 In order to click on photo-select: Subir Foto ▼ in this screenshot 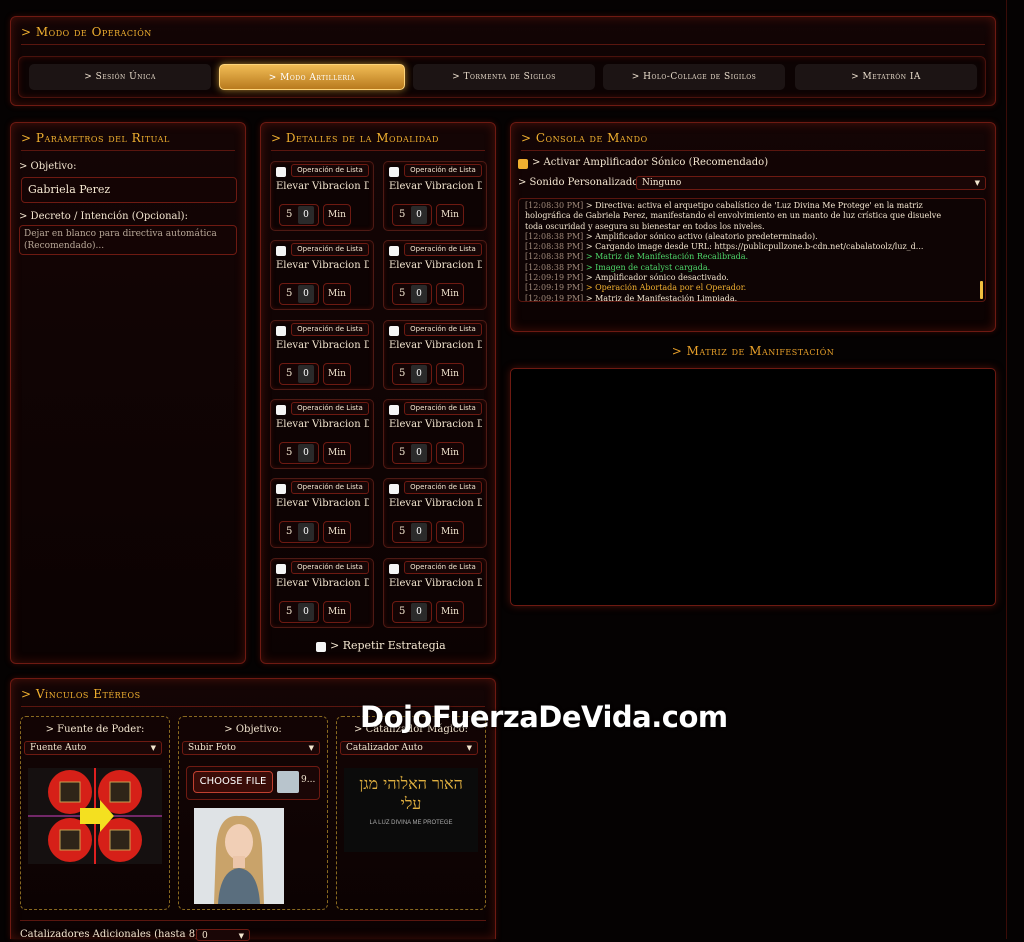, I will do `click(251, 748)`.